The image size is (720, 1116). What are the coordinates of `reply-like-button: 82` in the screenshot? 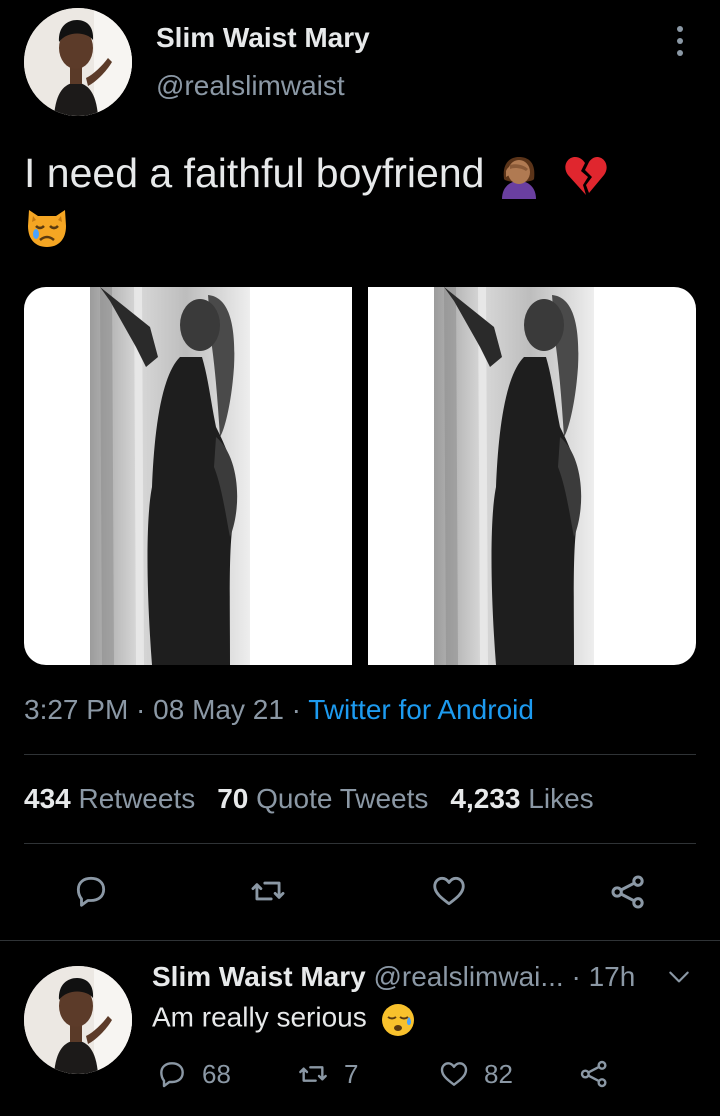 It's located at (475, 1074).